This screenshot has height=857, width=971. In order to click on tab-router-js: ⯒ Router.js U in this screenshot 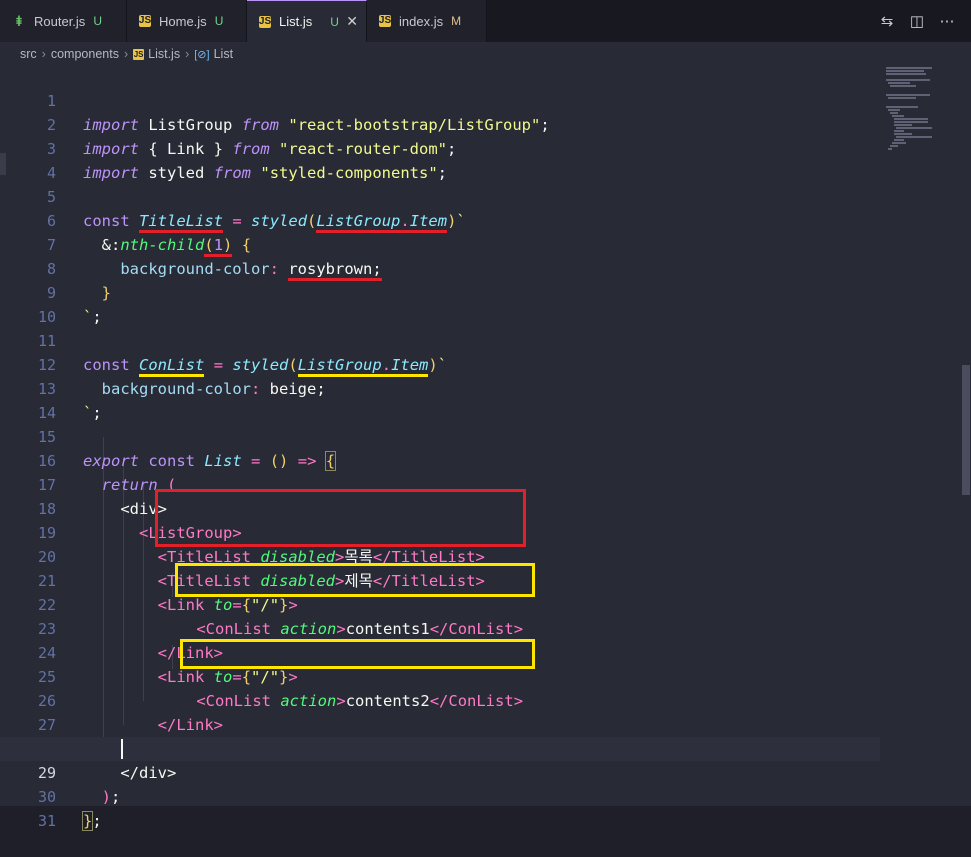, I will do `click(63, 21)`.